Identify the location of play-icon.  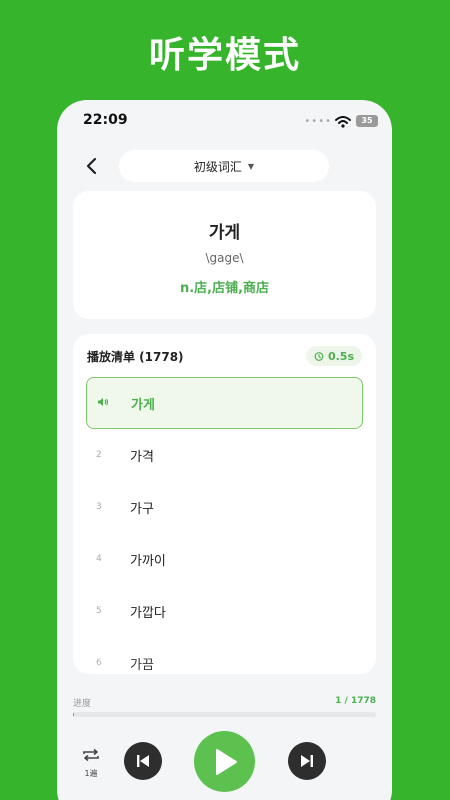
(226, 761).